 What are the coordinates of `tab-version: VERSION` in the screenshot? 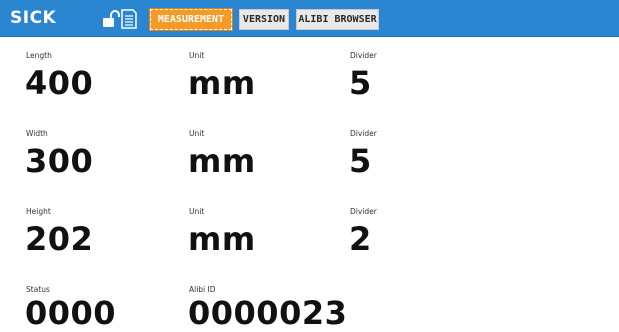 It's located at (264, 19).